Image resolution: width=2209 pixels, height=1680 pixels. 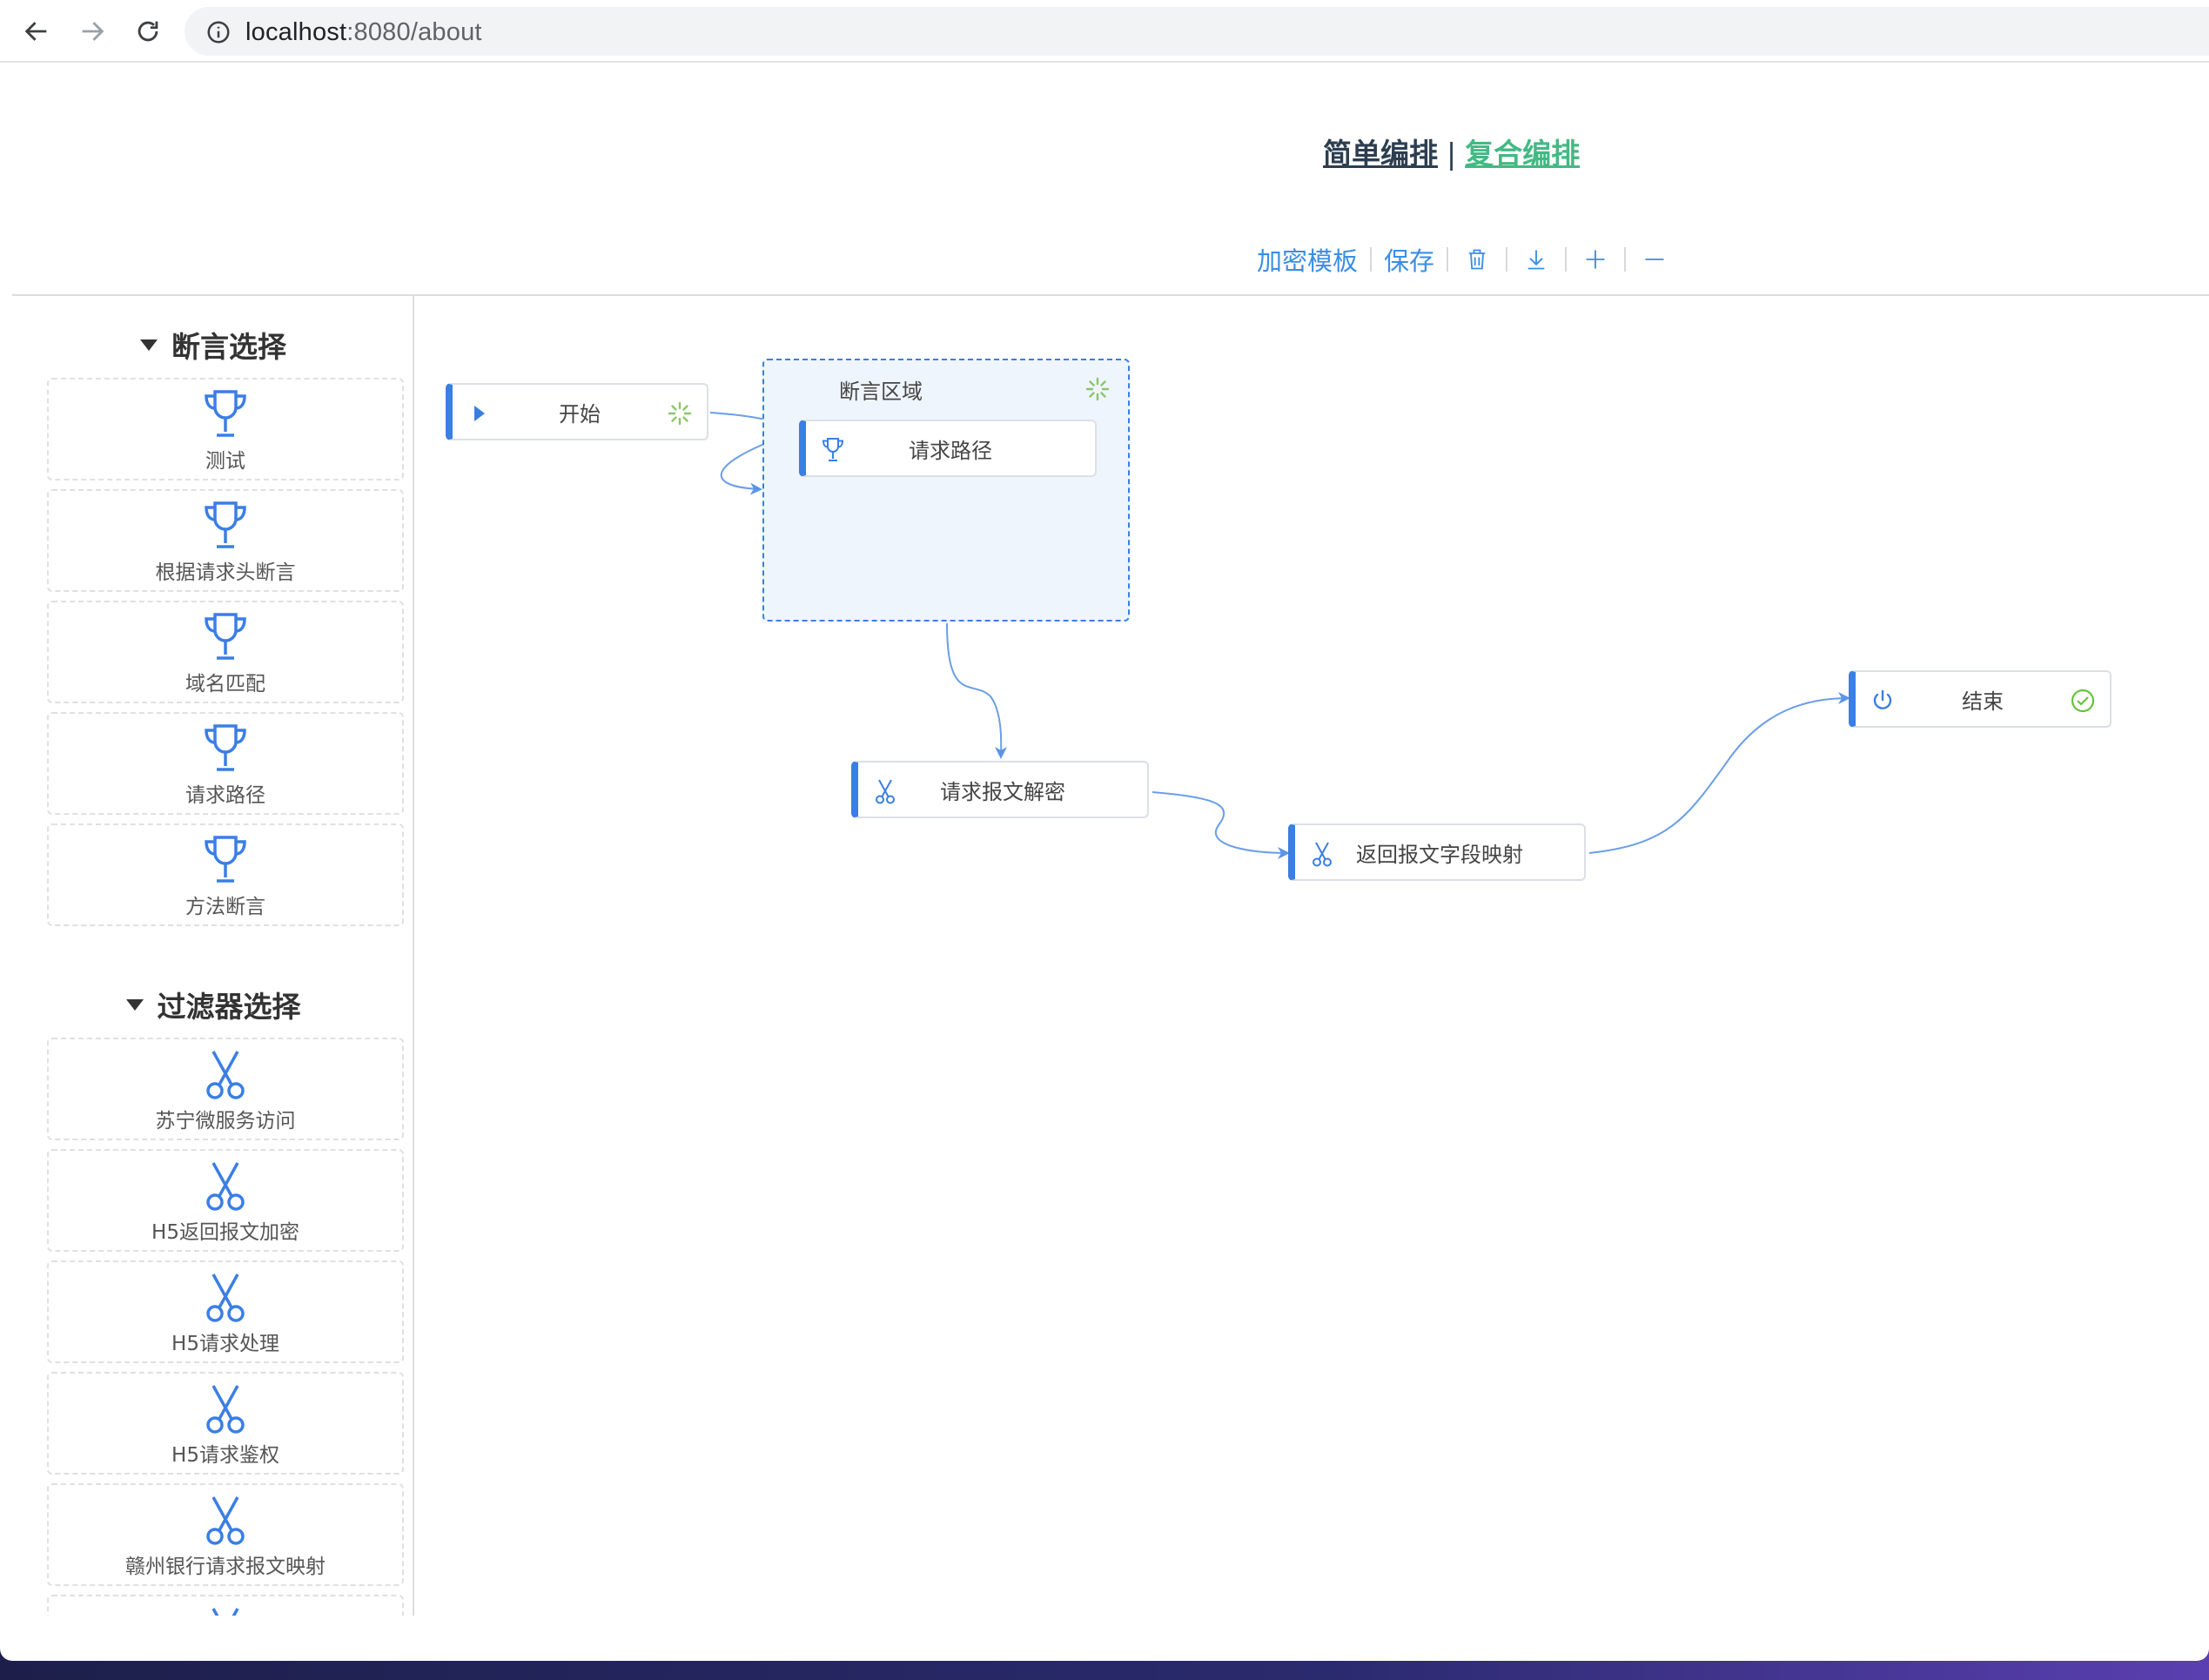 I want to click on palette-item-filter: 赣州银行请求报文映射, so click(x=225, y=1534).